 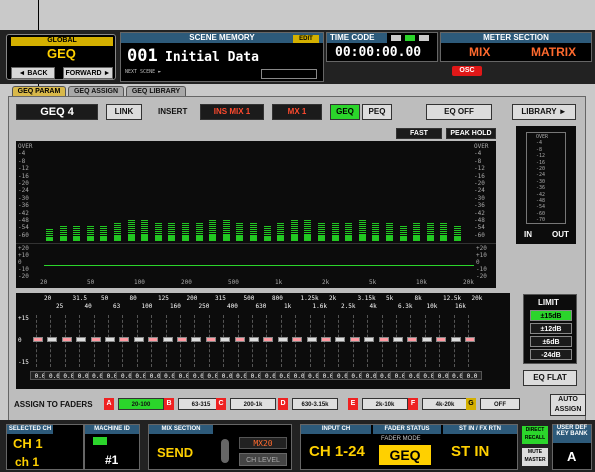 What do you see at coordinates (551, 354) in the screenshot?
I see `limit-24db-button: -24dB` at bounding box center [551, 354].